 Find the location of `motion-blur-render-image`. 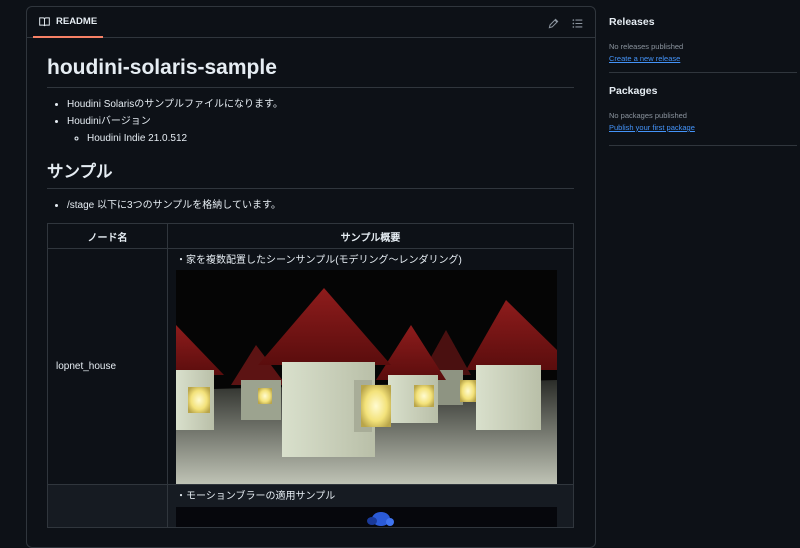

motion-blur-render-image is located at coordinates (366, 517).